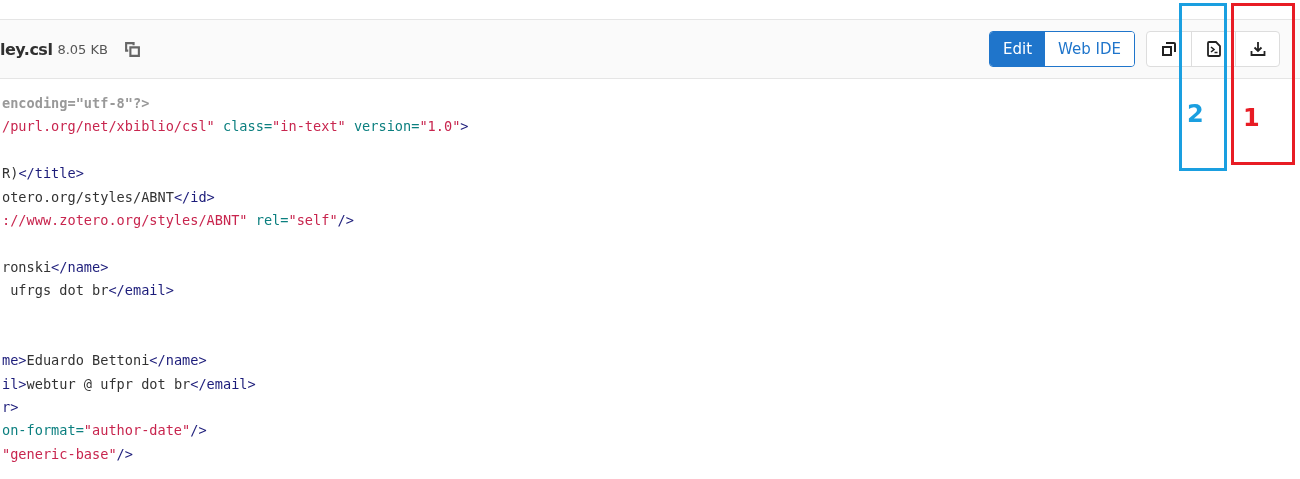  Describe the element at coordinates (1257, 49) in the screenshot. I see `download-icon` at that location.